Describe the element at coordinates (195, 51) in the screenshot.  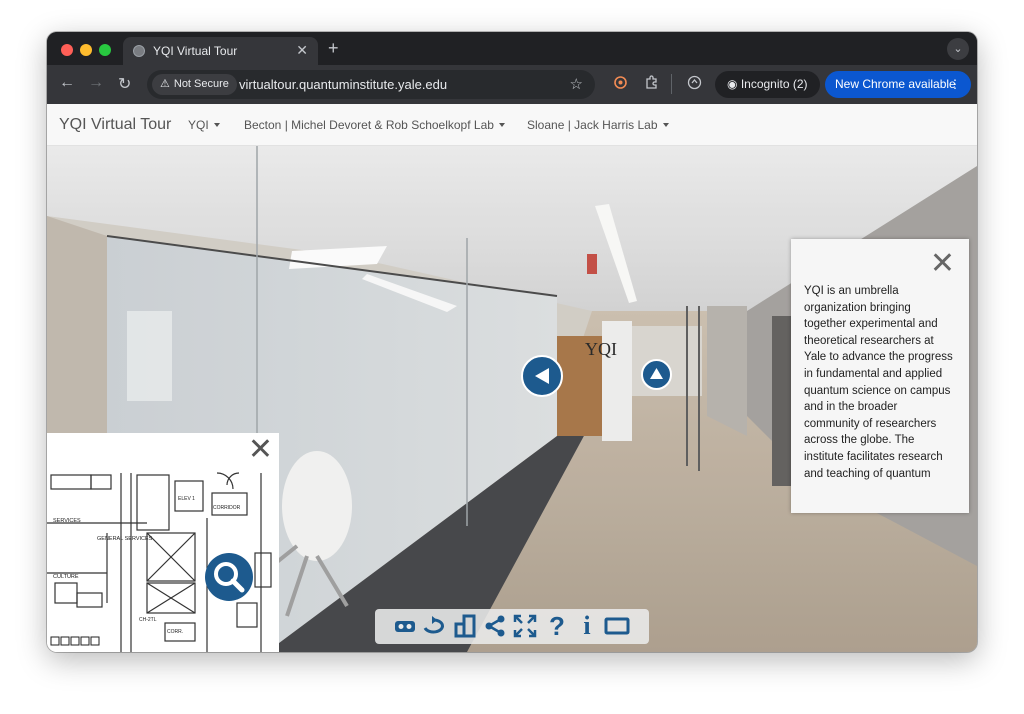
I see `tab-title: YQI Virtual Tour` at that location.